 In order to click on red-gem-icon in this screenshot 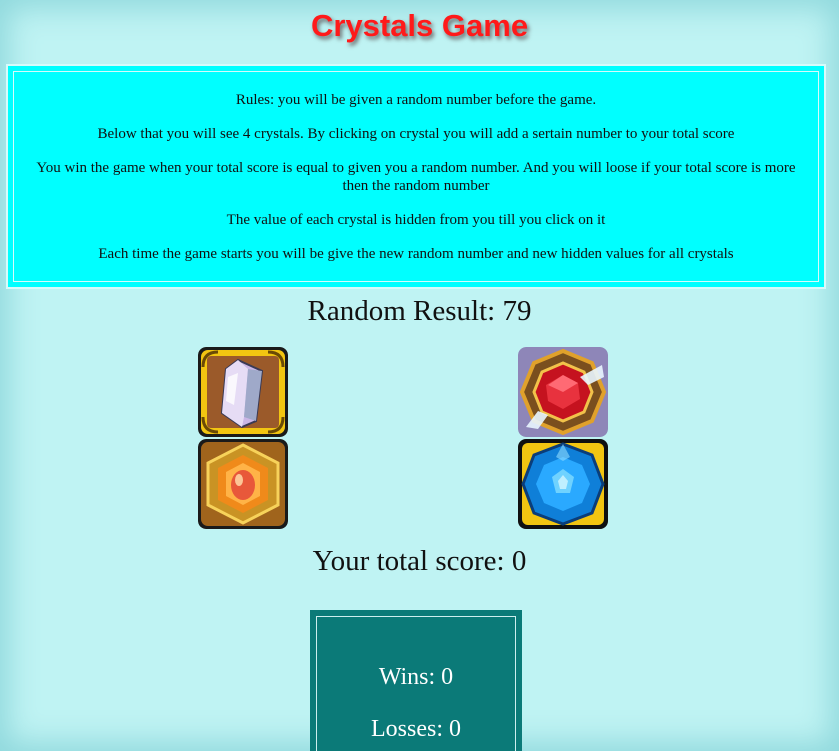, I will do `click(563, 392)`.